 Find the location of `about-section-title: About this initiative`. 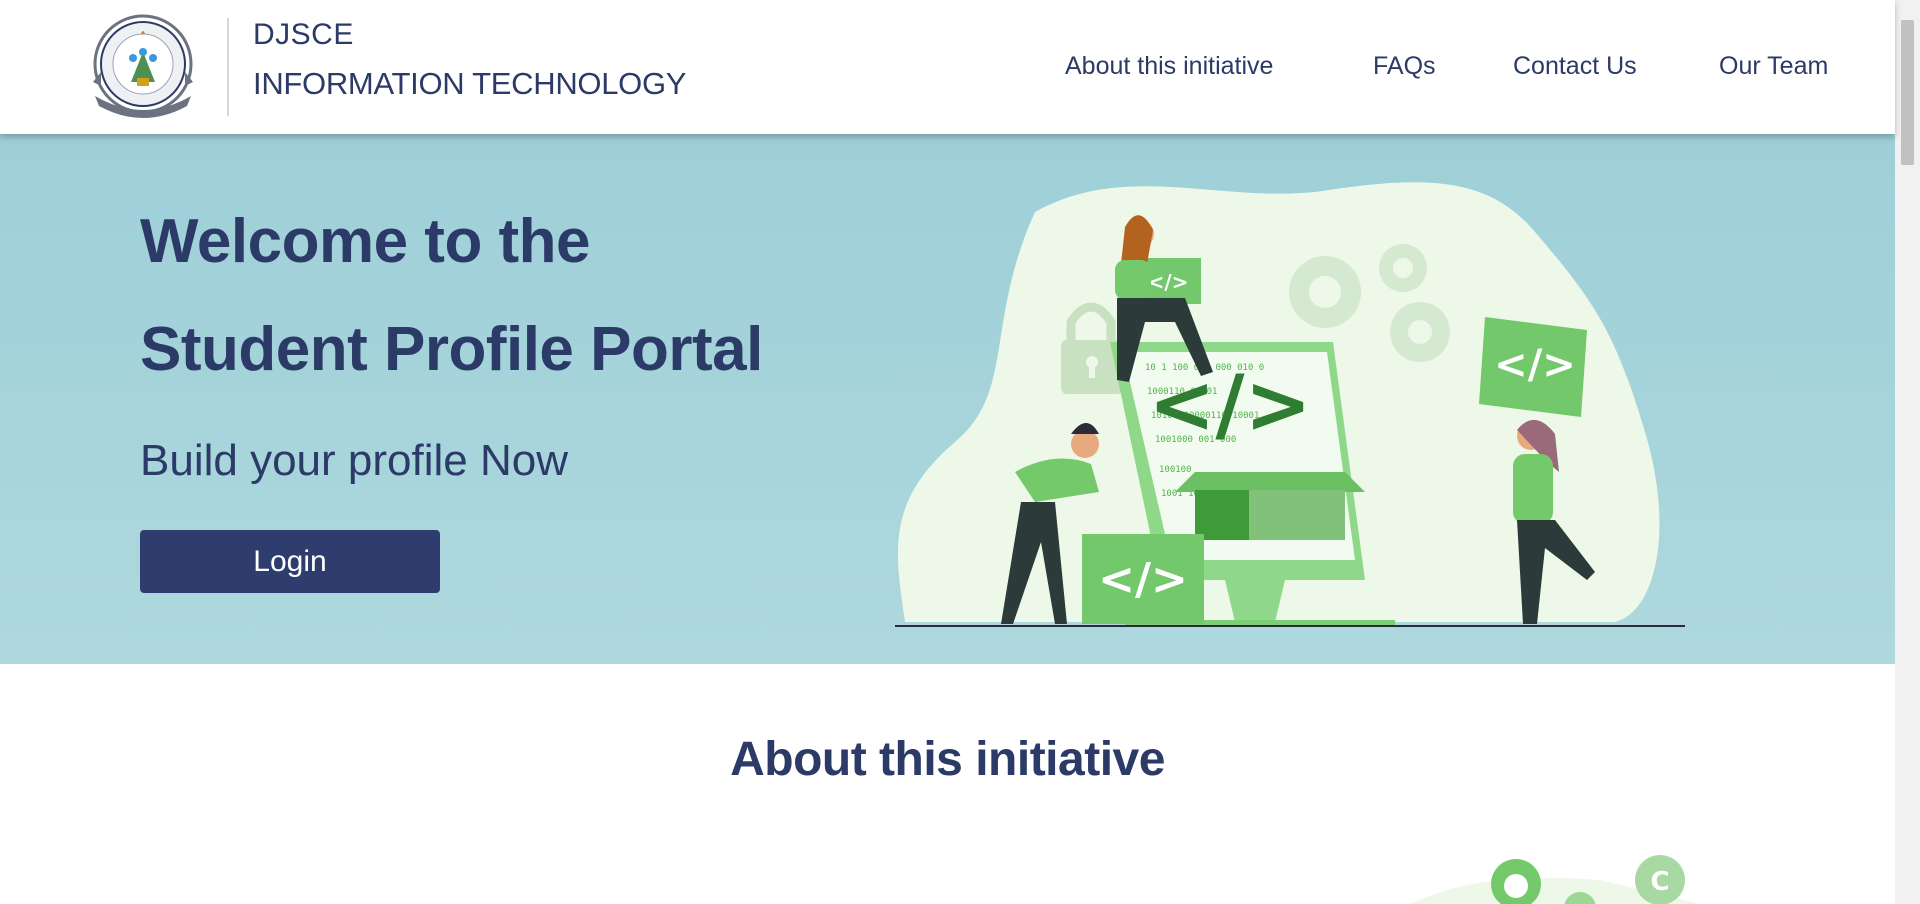

about-section-title: About this initiative is located at coordinates (947, 759).